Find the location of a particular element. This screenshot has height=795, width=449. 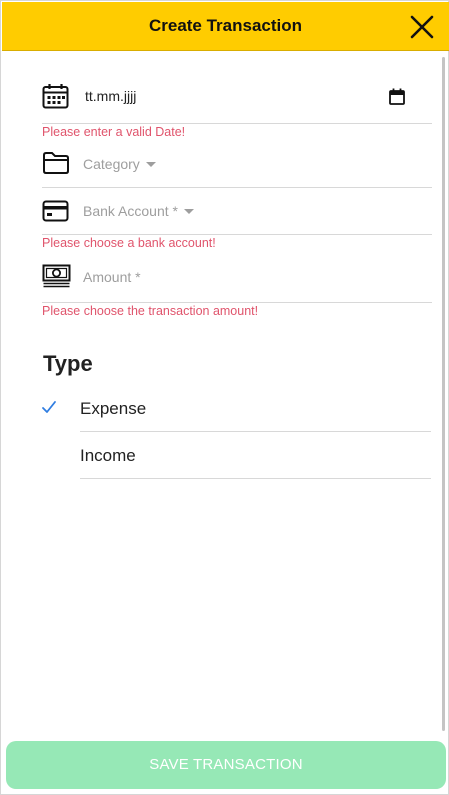

close-button is located at coordinates (422, 27).